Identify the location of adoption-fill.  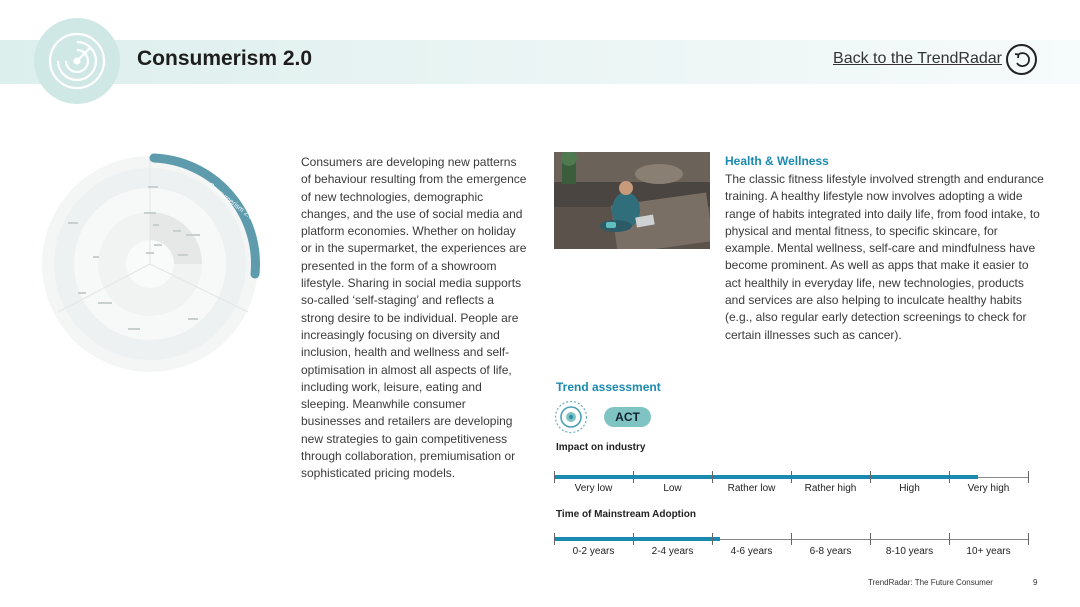
(637, 539).